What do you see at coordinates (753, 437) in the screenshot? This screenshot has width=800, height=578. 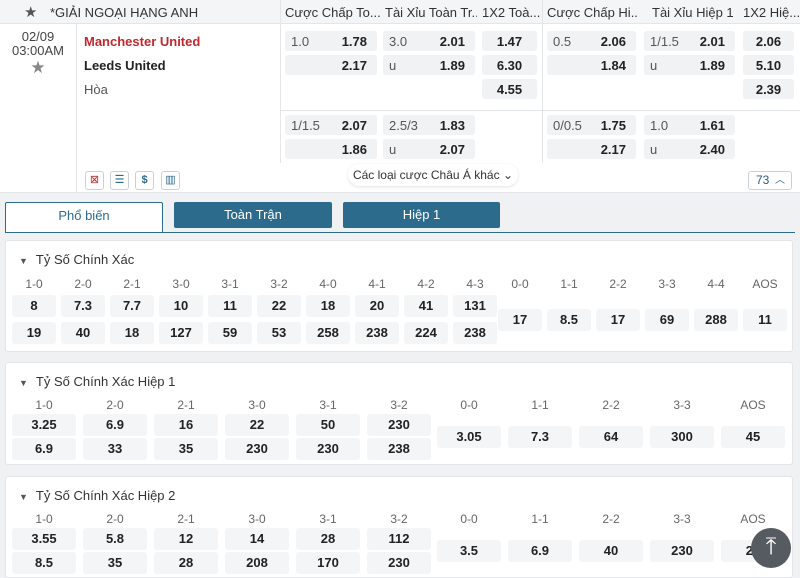 I see `score-odds-cell: 45` at bounding box center [753, 437].